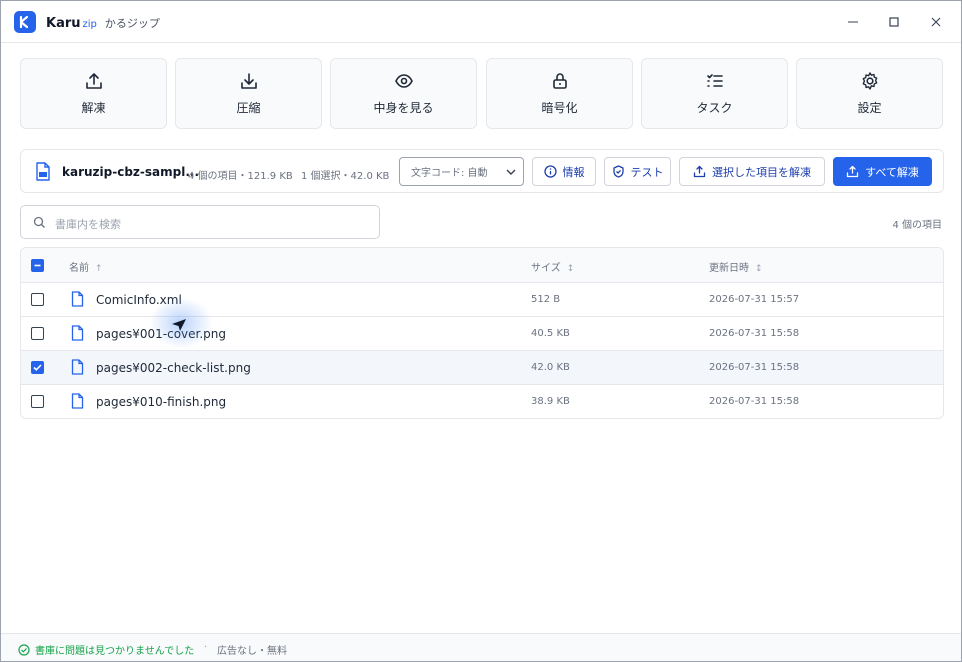  I want to click on close-icon, so click(936, 22).